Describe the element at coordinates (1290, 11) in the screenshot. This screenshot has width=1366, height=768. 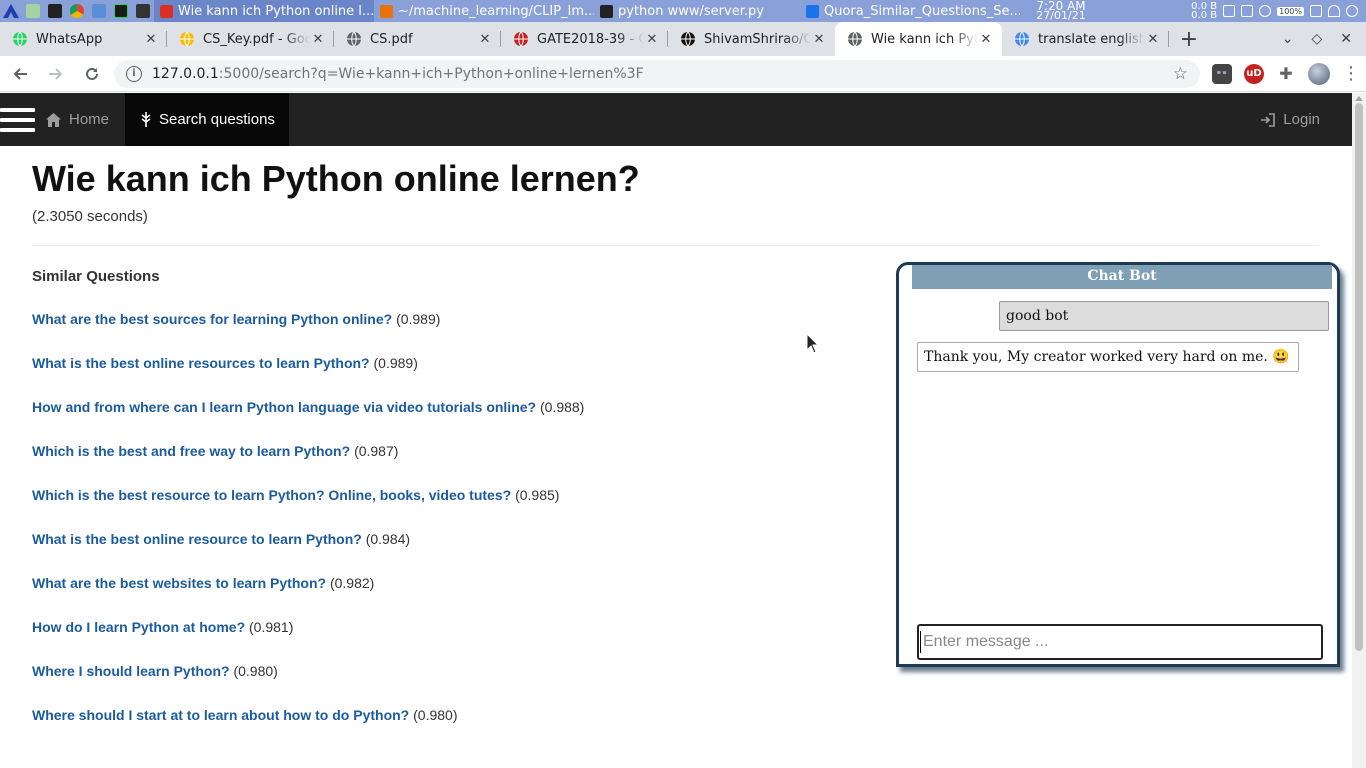
I see `battery-indicator: 100%` at that location.